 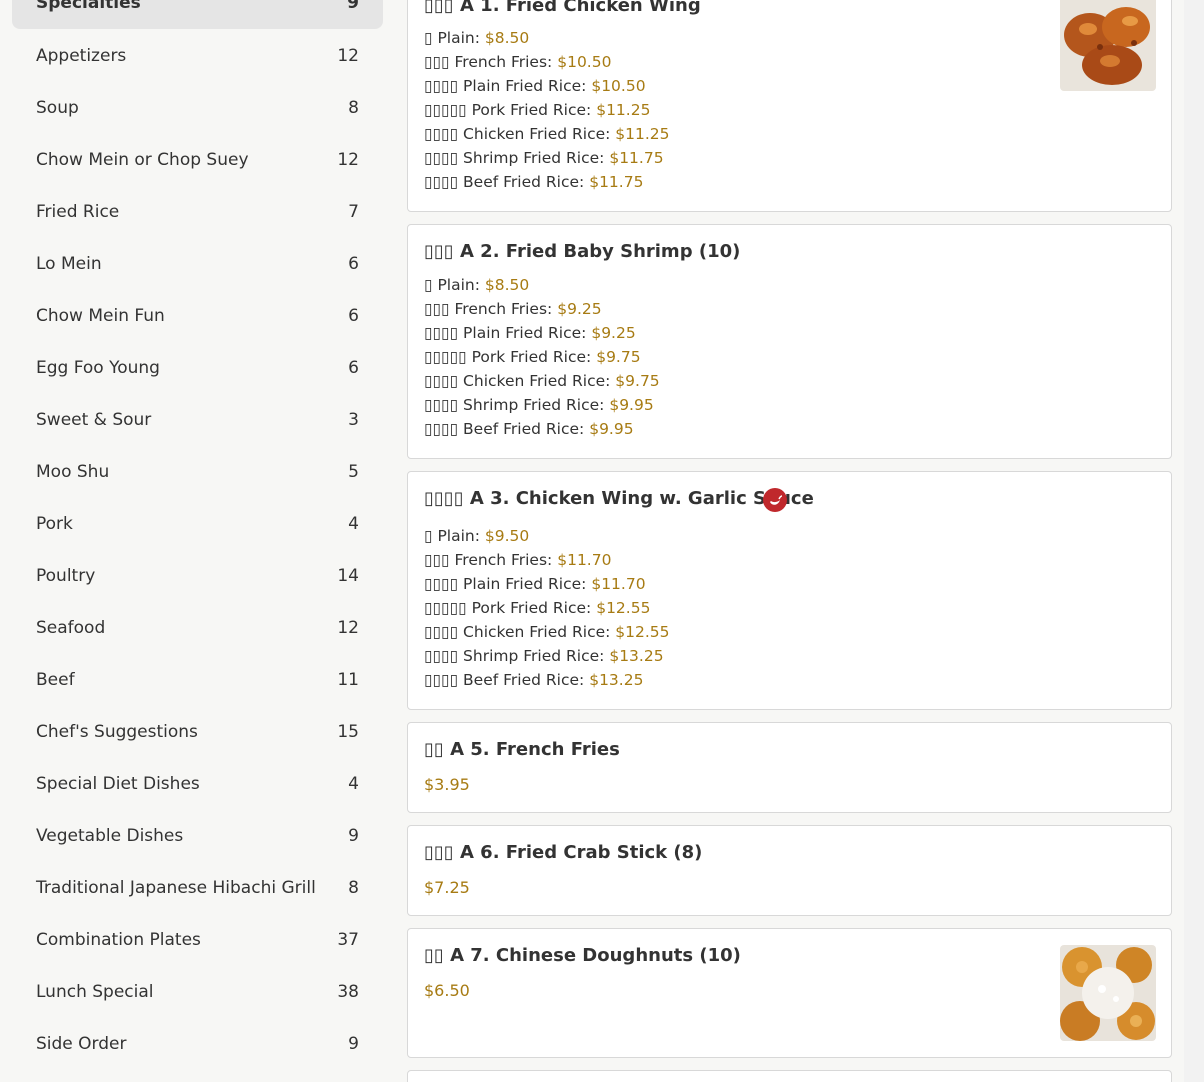 I want to click on category-specialties: Specialties 9, so click(x=197, y=14).